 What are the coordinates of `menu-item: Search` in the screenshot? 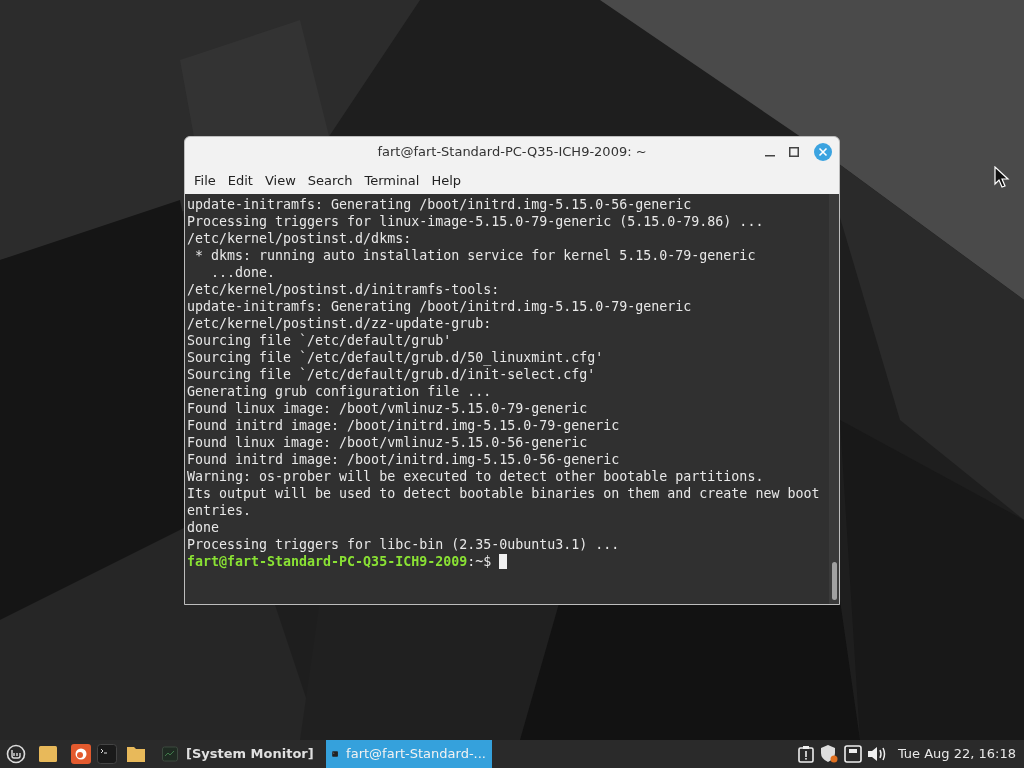 It's located at (330, 180).